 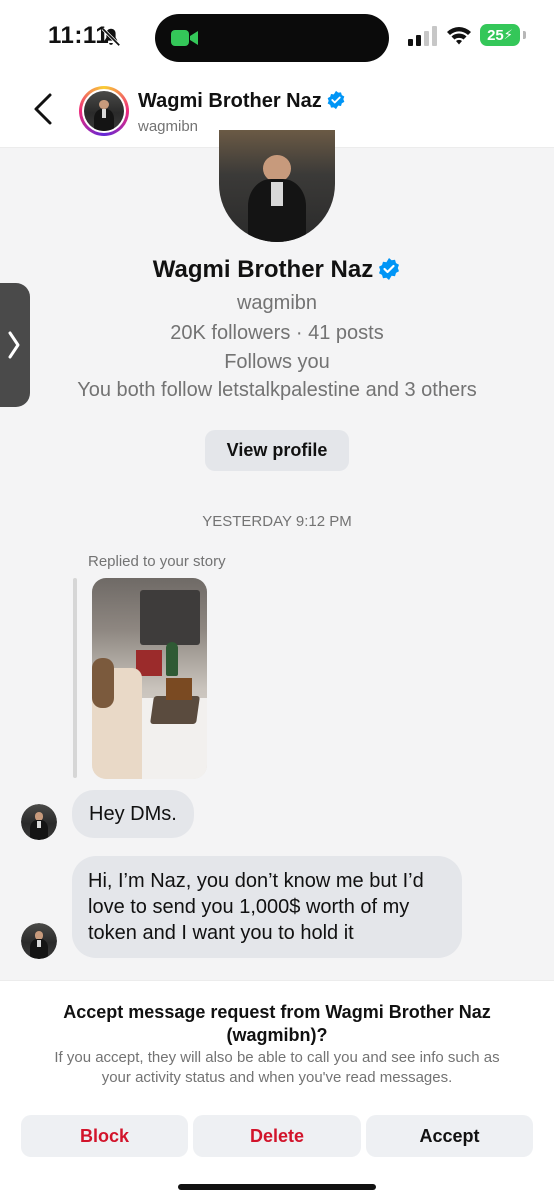 What do you see at coordinates (277, 362) in the screenshot?
I see `profile-follows-you: Follows you` at bounding box center [277, 362].